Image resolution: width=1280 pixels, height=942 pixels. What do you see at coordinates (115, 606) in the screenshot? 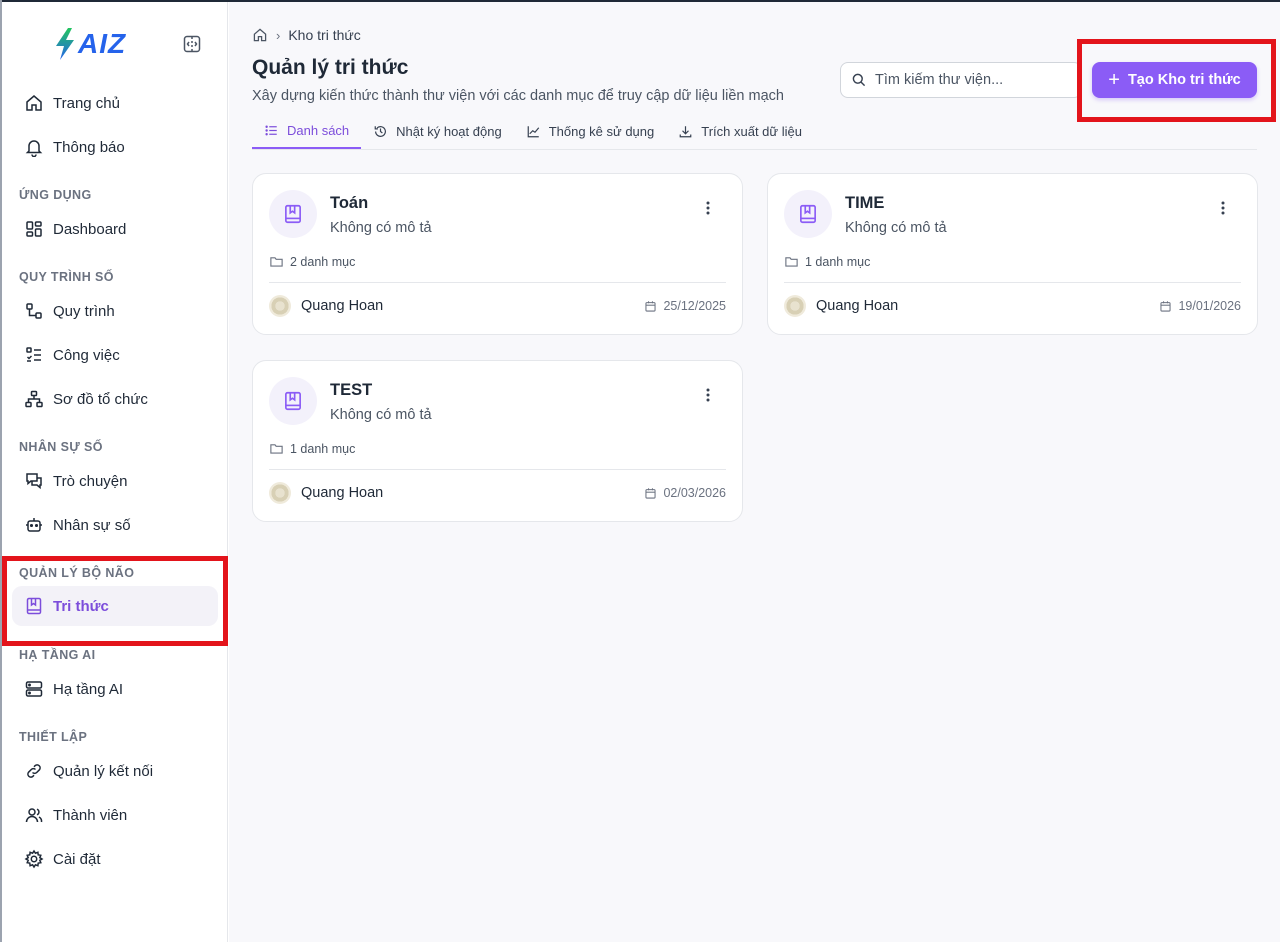
I see `sidebar-item-knowledge: Tri thức` at bounding box center [115, 606].